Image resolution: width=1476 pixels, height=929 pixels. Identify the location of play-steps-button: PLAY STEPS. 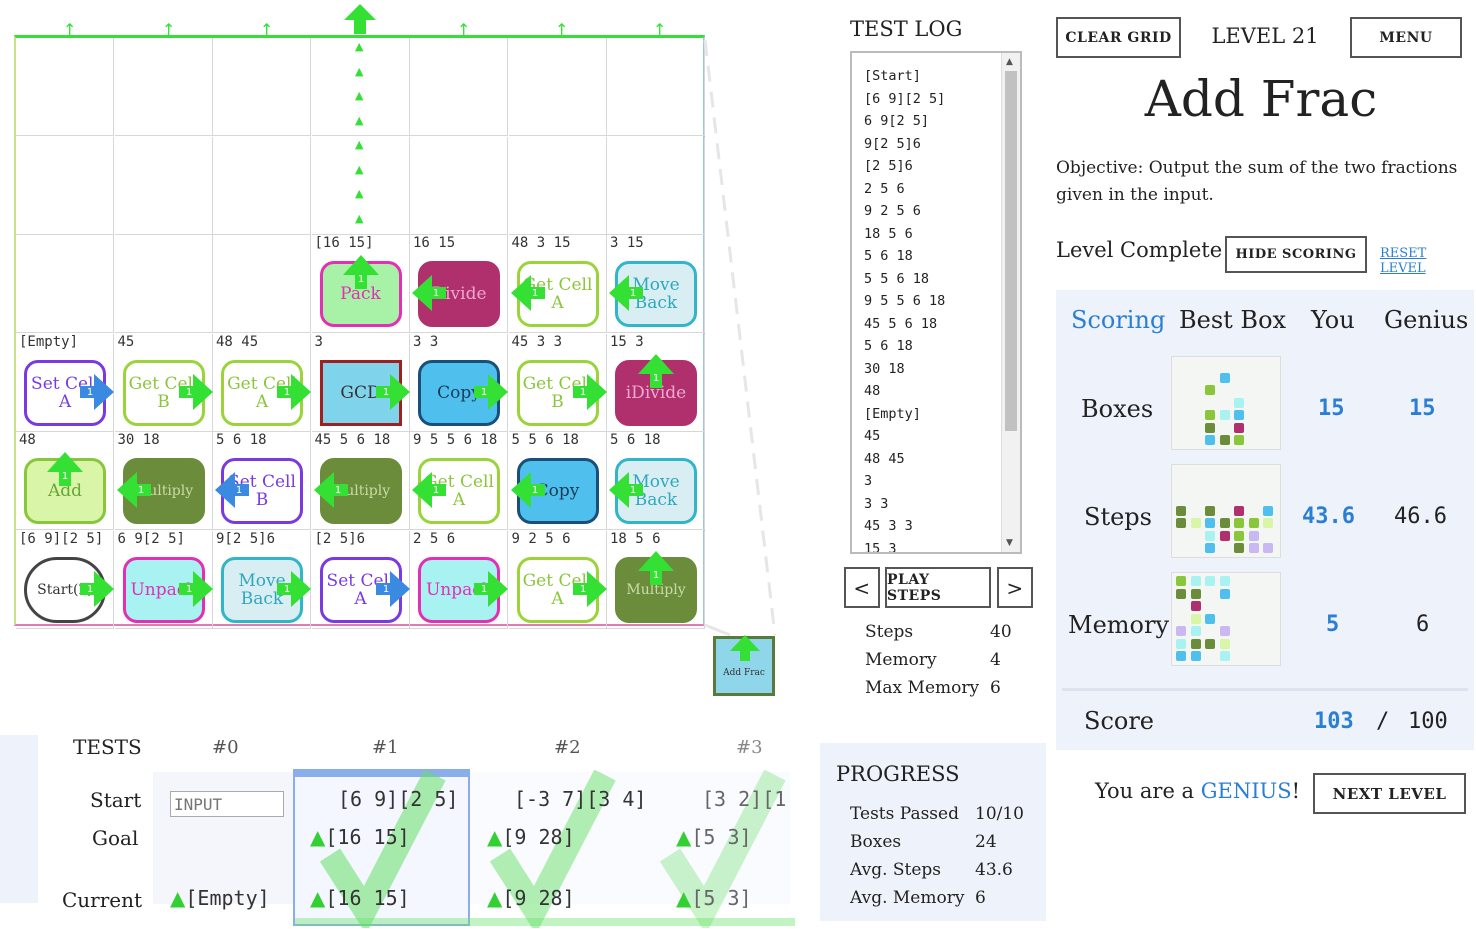
(938, 587).